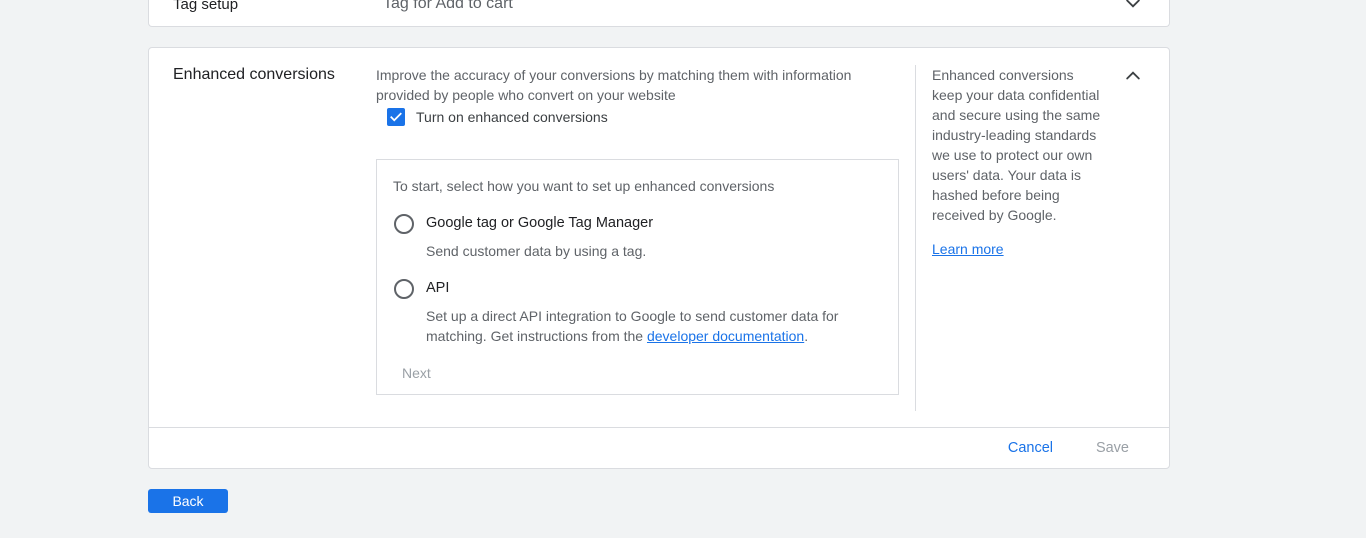 This screenshot has height=538, width=1366. Describe the element at coordinates (968, 249) in the screenshot. I see `learn-more-link: Learn more` at that location.